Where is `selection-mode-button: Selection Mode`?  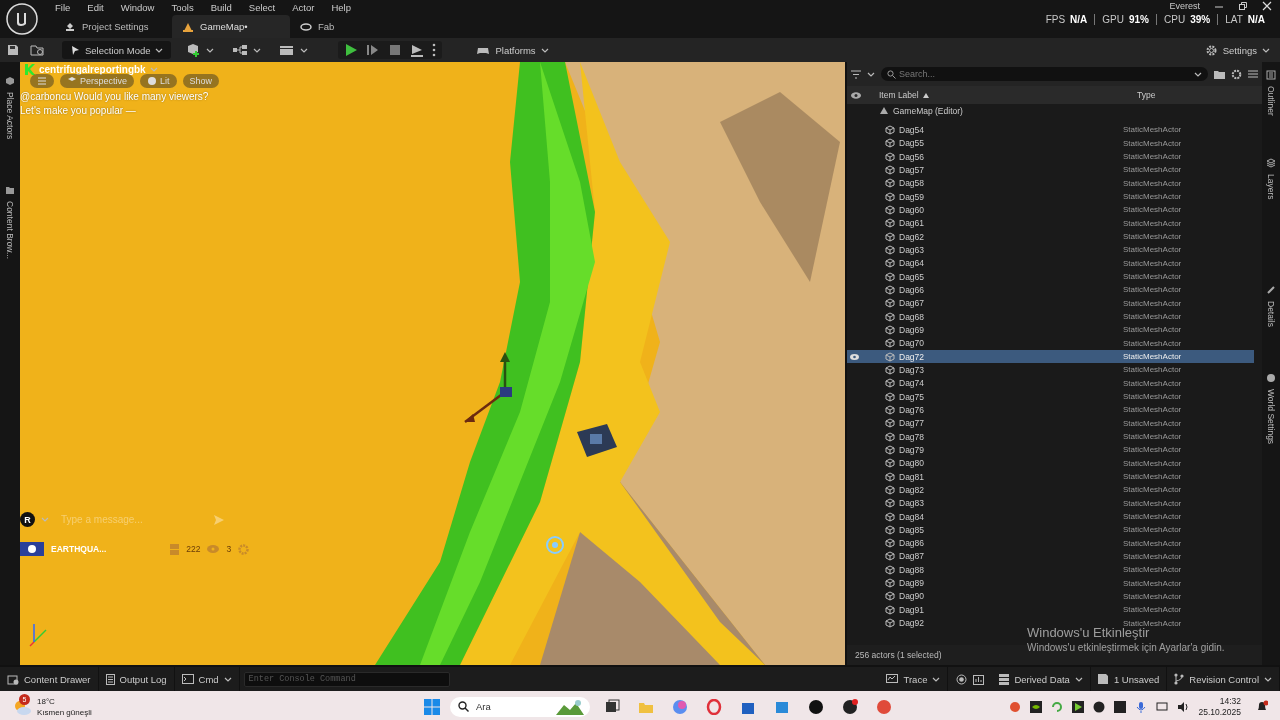 selection-mode-button: Selection Mode is located at coordinates (117, 50).